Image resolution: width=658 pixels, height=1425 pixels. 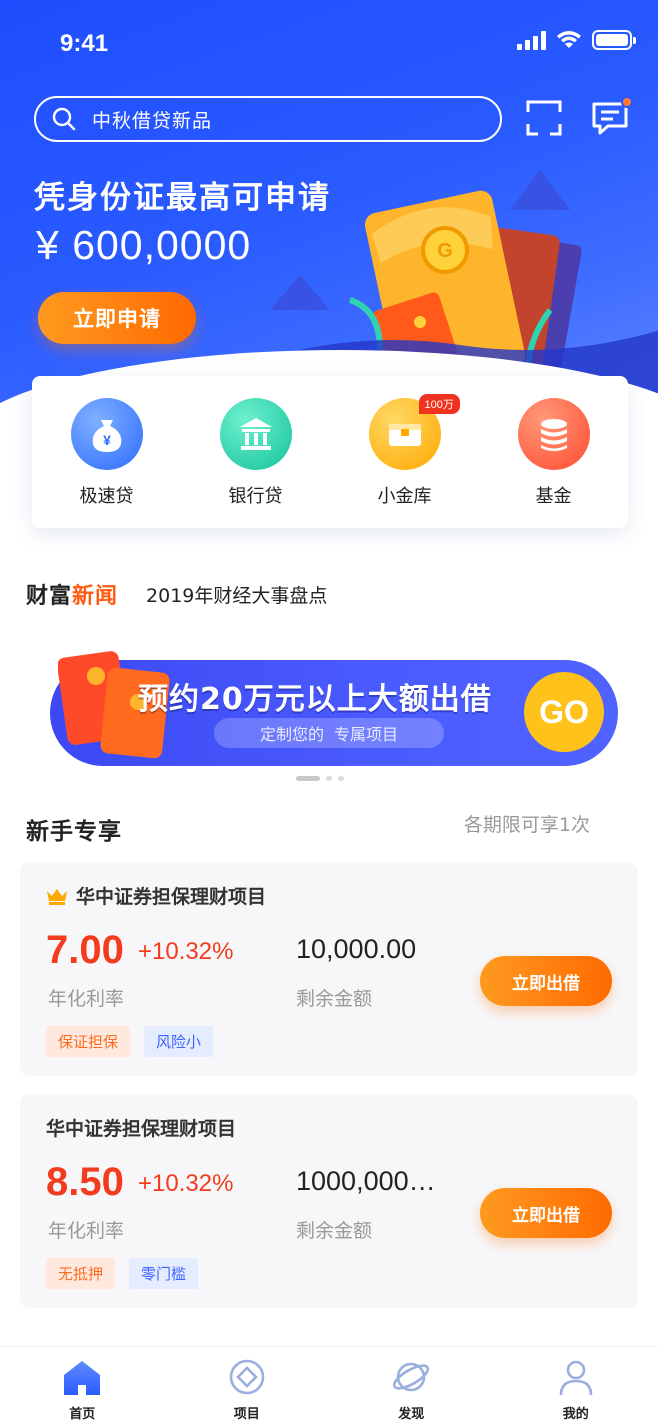 I want to click on status-time: 9:41, so click(x=84, y=43).